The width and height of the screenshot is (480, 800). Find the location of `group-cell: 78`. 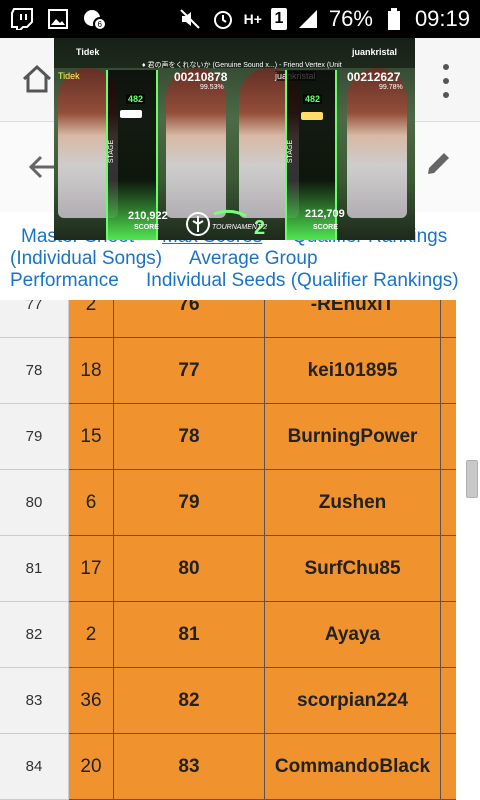

group-cell: 78 is located at coordinates (189, 437).